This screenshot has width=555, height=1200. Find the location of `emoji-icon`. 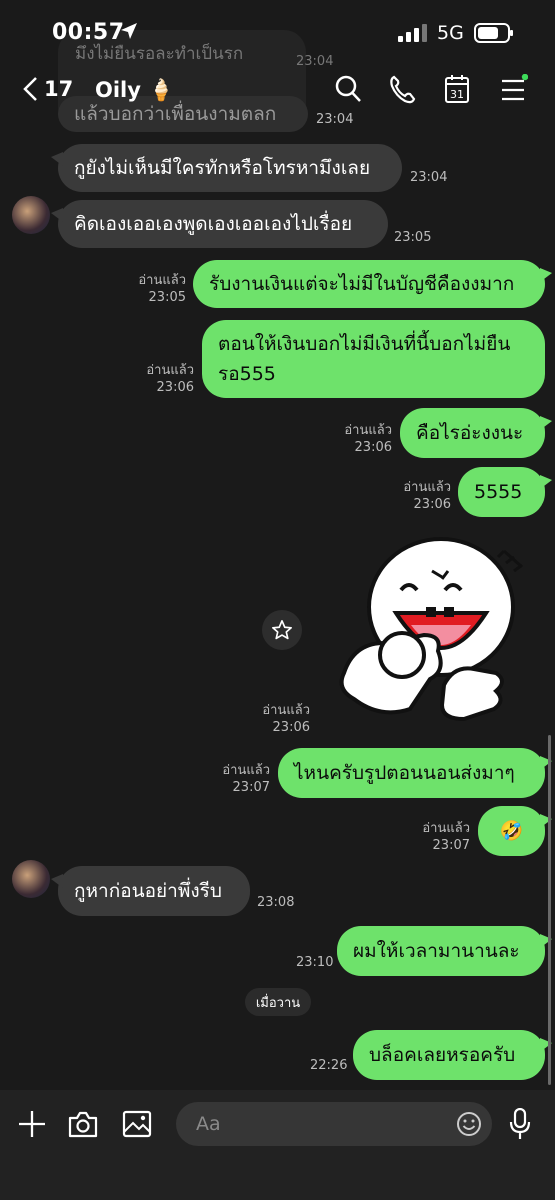

emoji-icon is located at coordinates (469, 1124).